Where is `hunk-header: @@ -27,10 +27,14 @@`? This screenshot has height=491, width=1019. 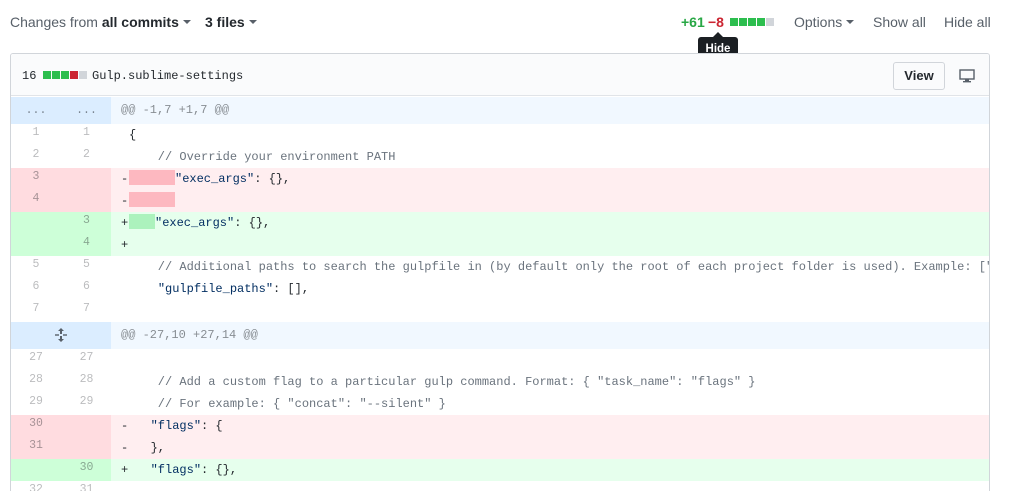
hunk-header: @@ -27,10 +27,14 @@ is located at coordinates (189, 335).